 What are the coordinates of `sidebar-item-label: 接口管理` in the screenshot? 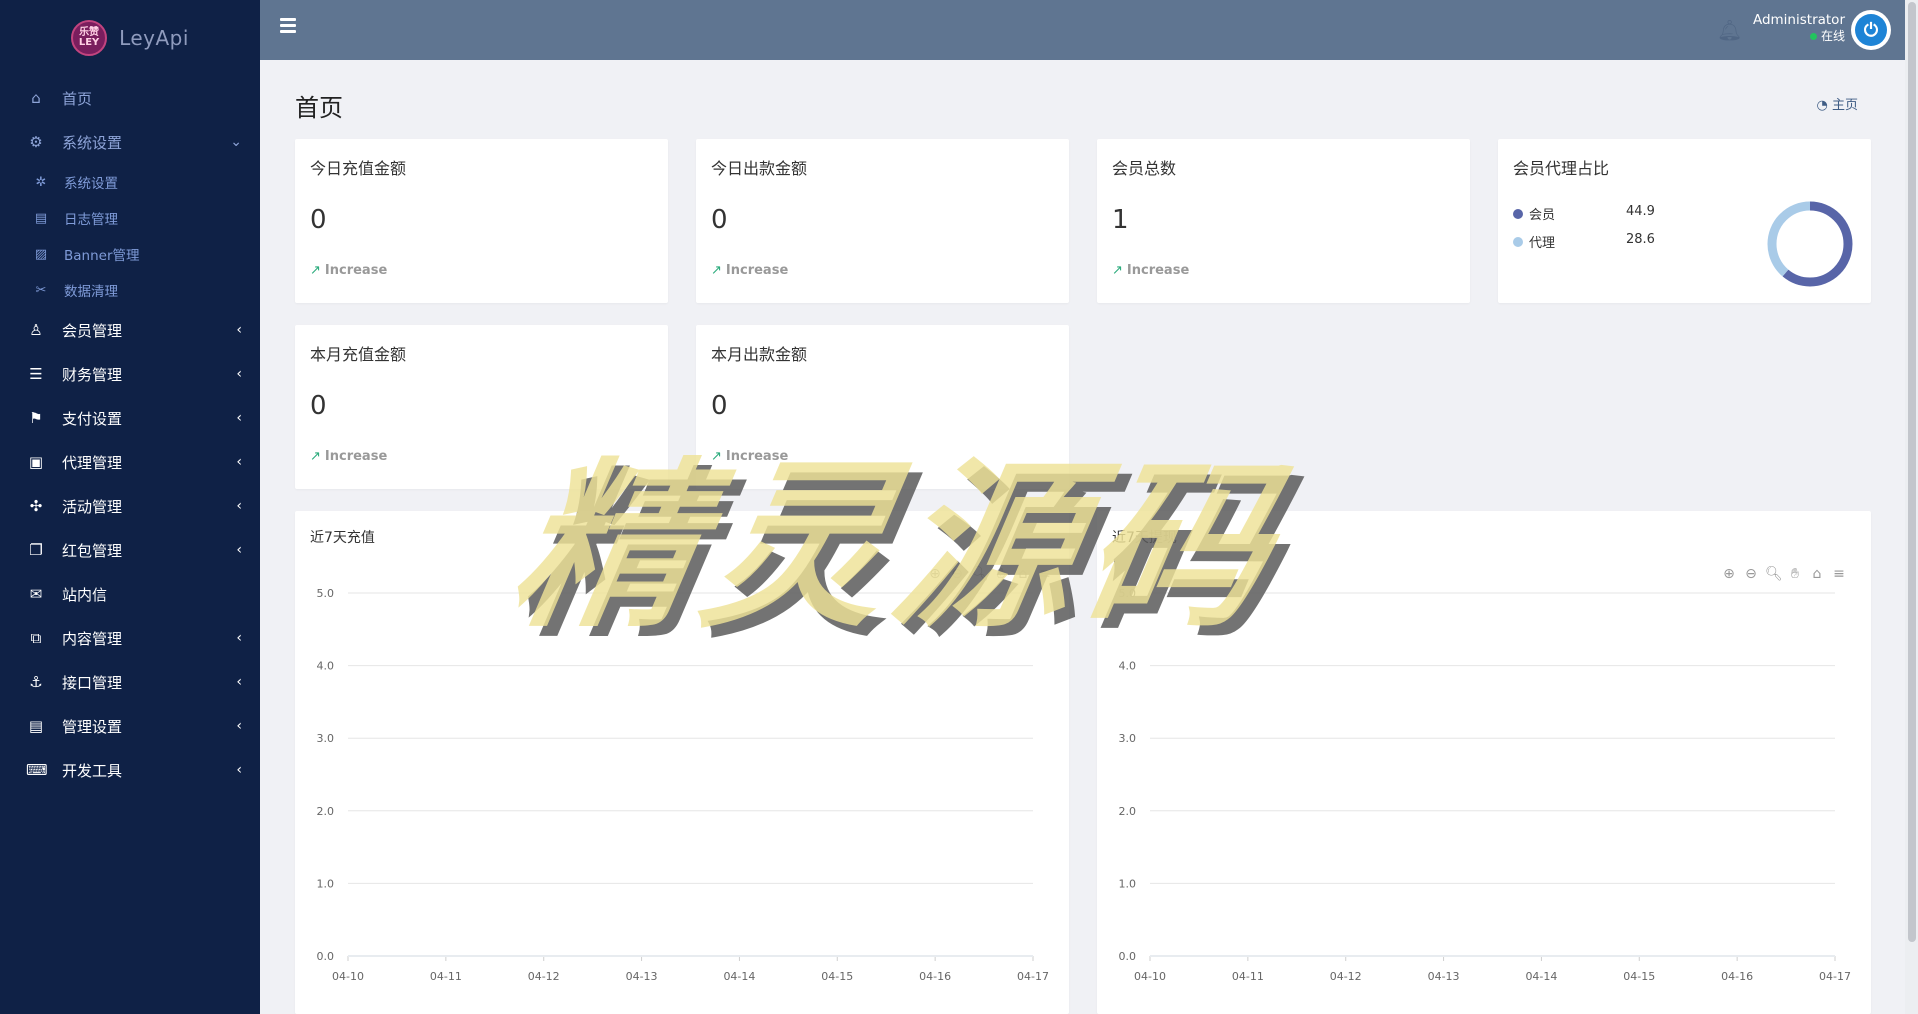 It's located at (92, 682).